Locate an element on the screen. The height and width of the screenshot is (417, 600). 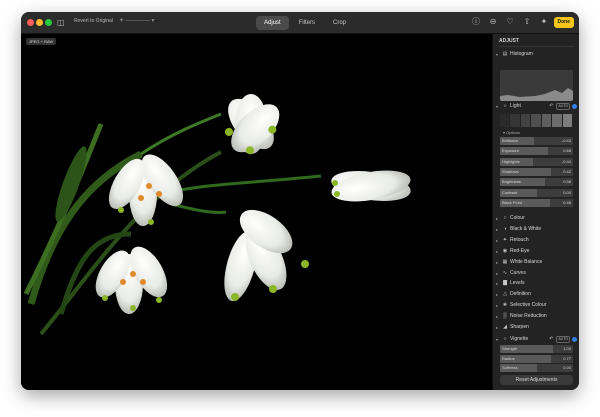
light-slider-exposure: Exposure 0.68 is located at coordinates (536, 151).